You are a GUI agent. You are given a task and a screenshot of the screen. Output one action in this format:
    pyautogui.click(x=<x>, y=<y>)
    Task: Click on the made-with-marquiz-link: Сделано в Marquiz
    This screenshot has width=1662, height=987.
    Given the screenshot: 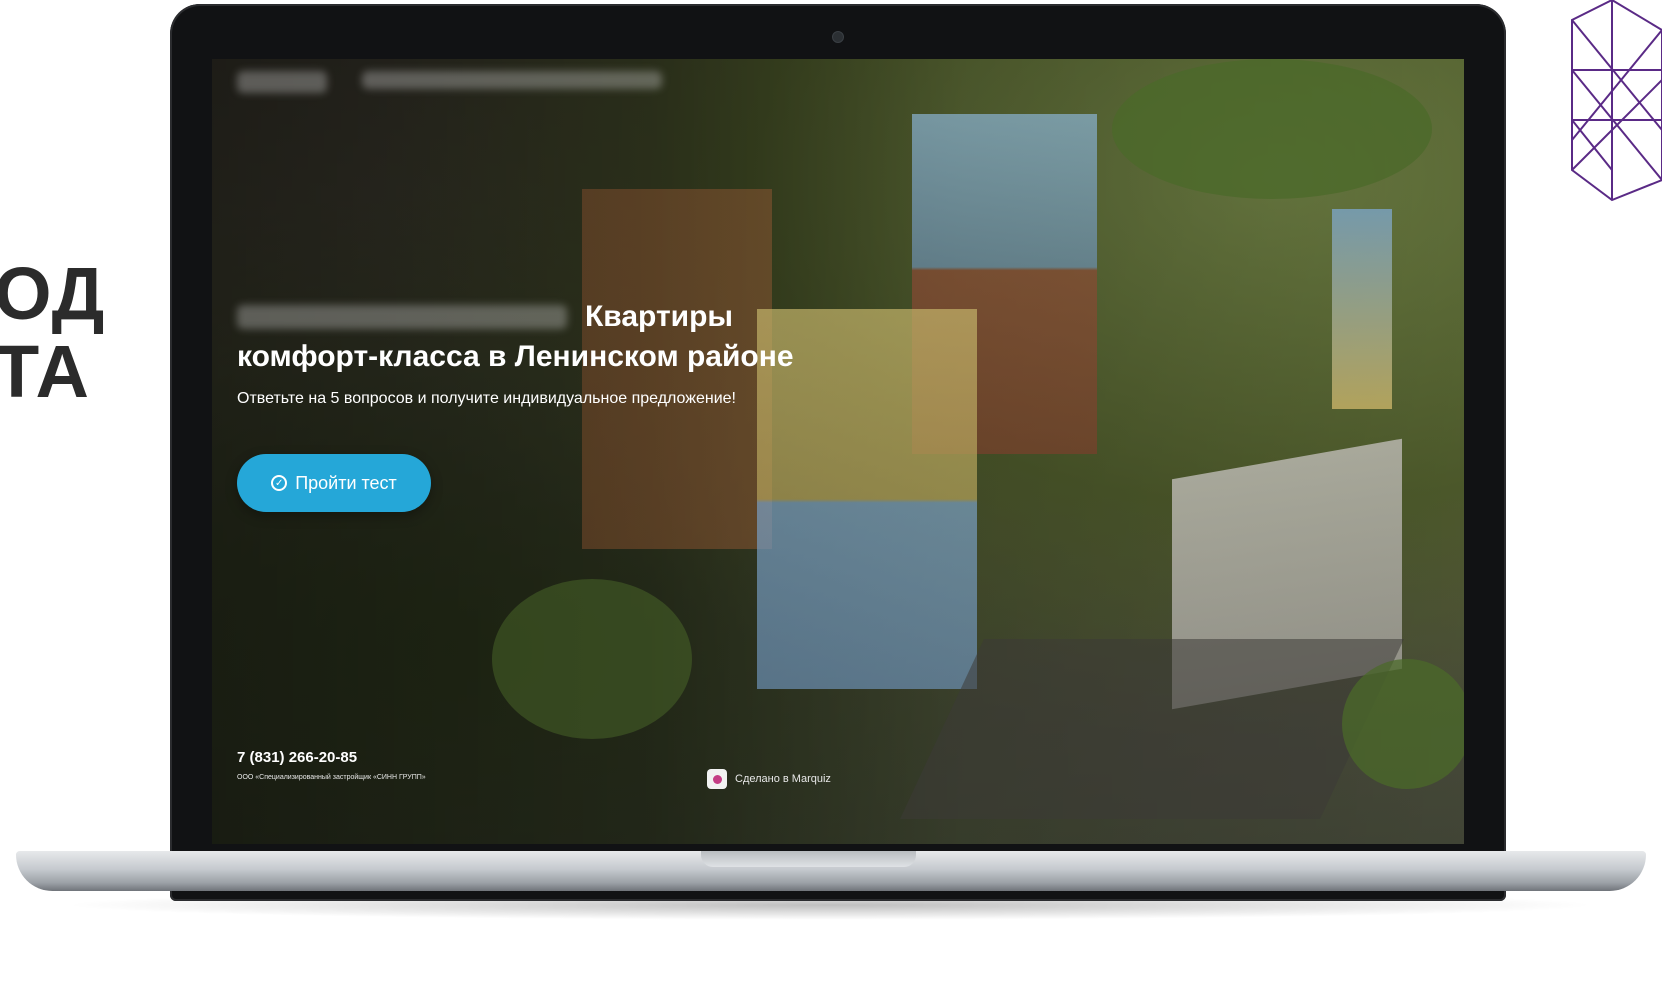 What is the action you would take?
    pyautogui.click(x=769, y=779)
    